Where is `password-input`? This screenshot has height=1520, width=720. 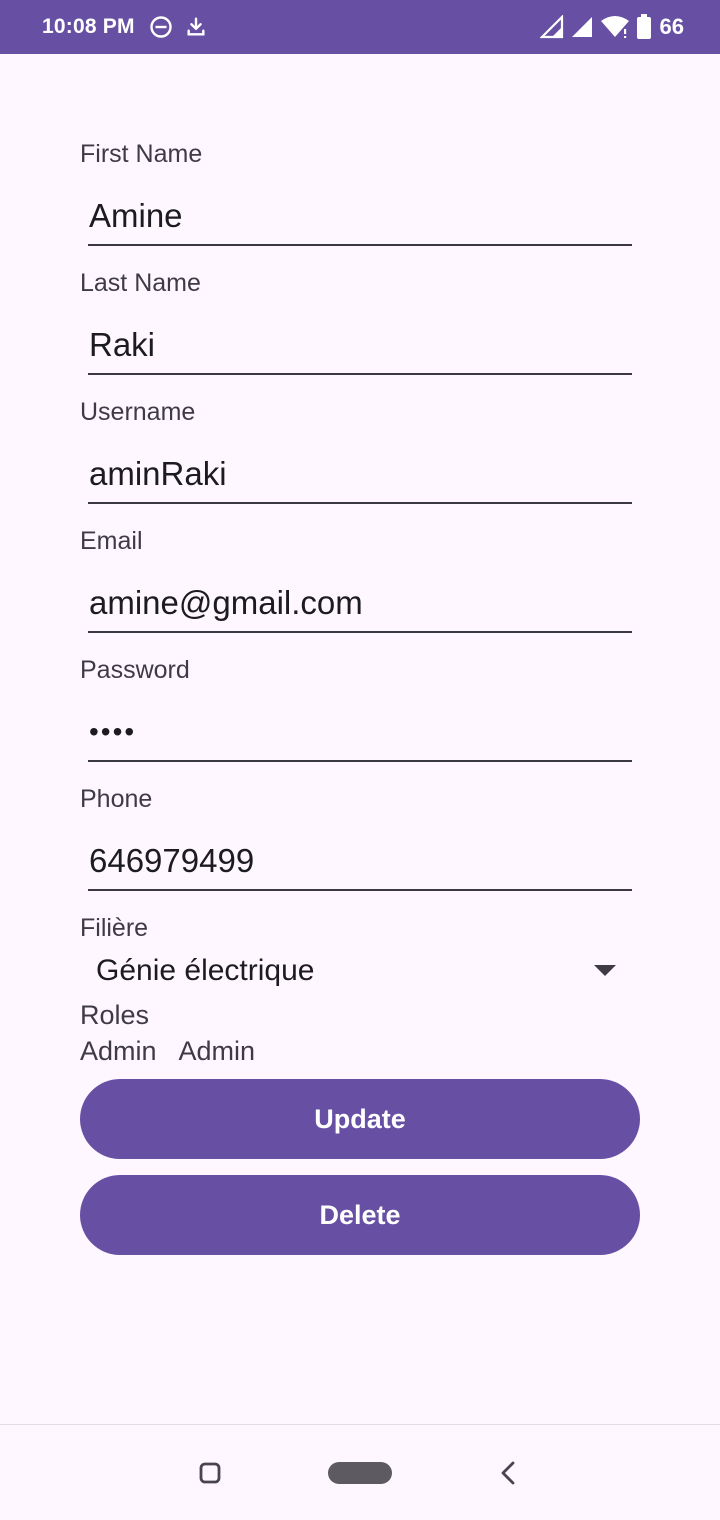
password-input is located at coordinates (360, 733).